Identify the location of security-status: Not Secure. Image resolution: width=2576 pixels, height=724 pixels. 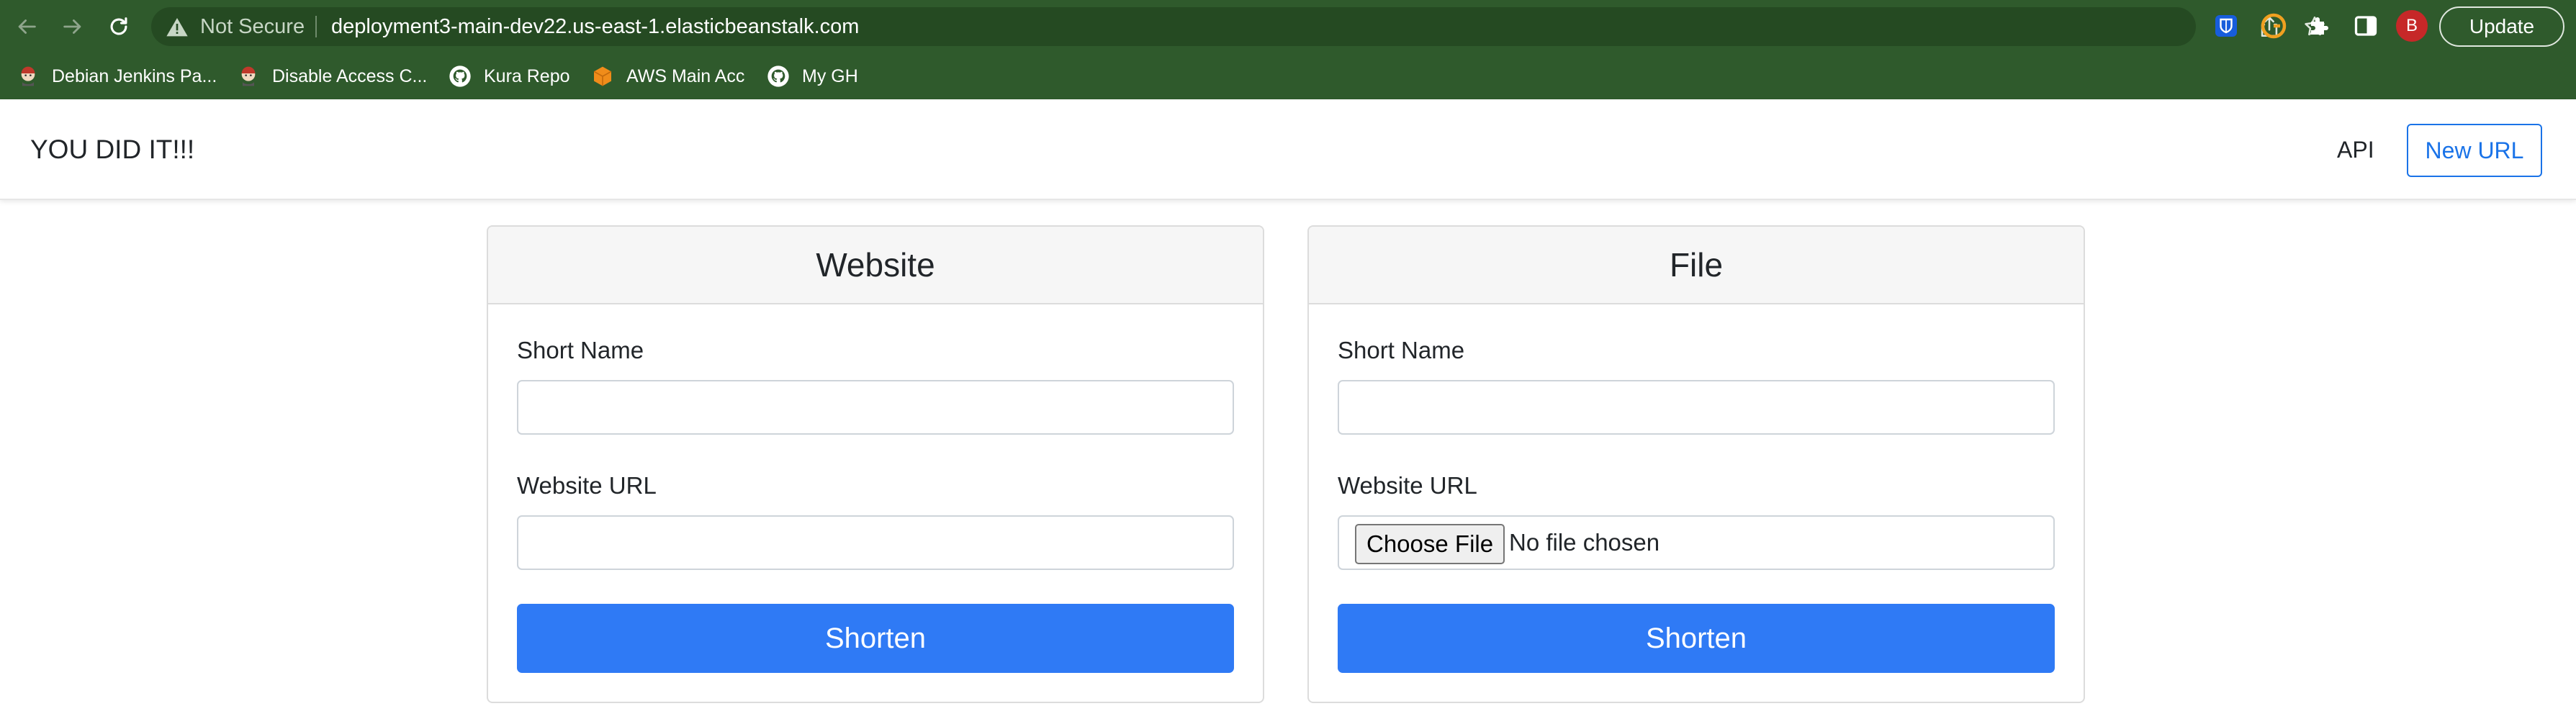
(252, 26).